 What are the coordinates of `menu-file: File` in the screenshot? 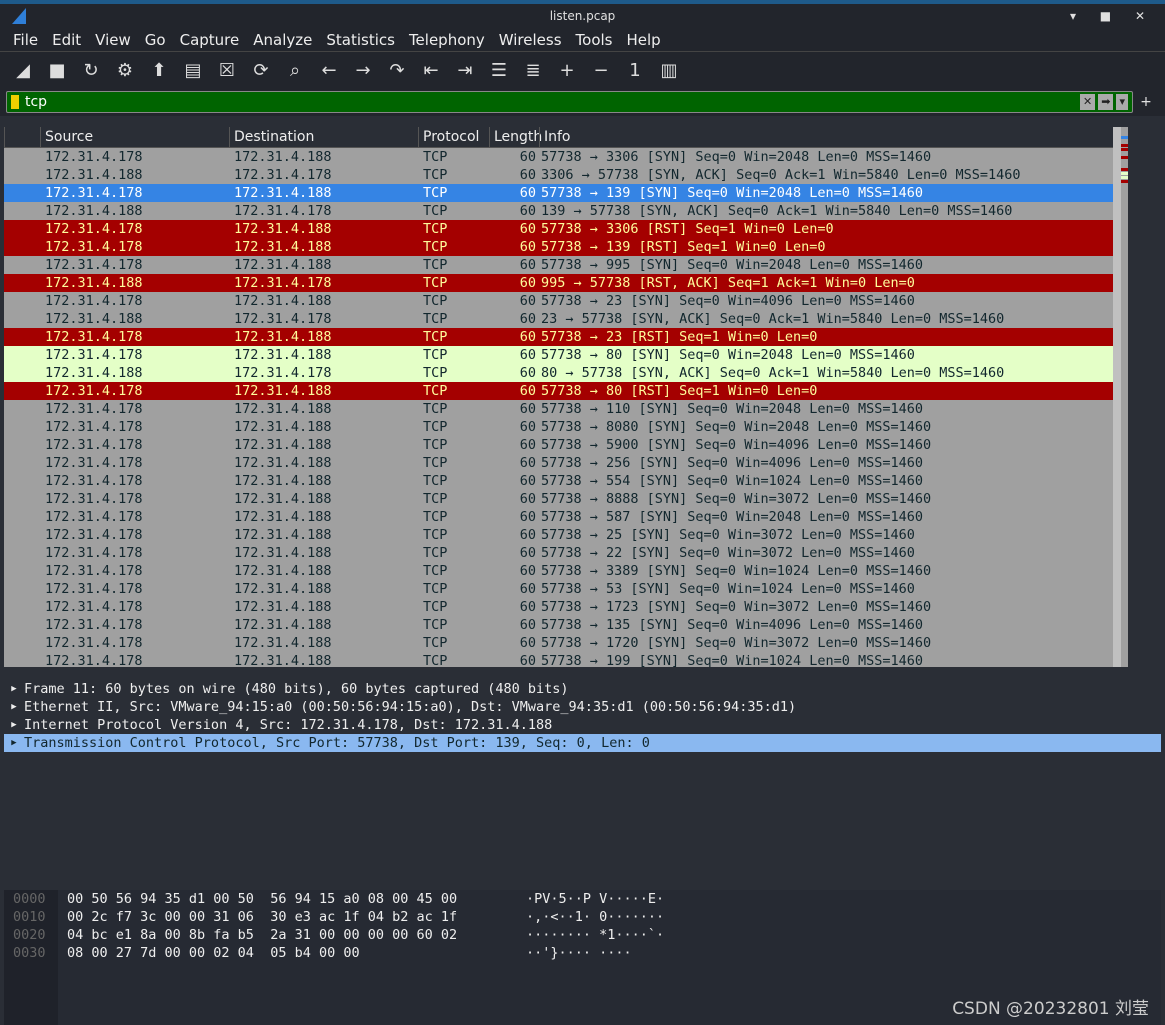 It's located at (25, 39).